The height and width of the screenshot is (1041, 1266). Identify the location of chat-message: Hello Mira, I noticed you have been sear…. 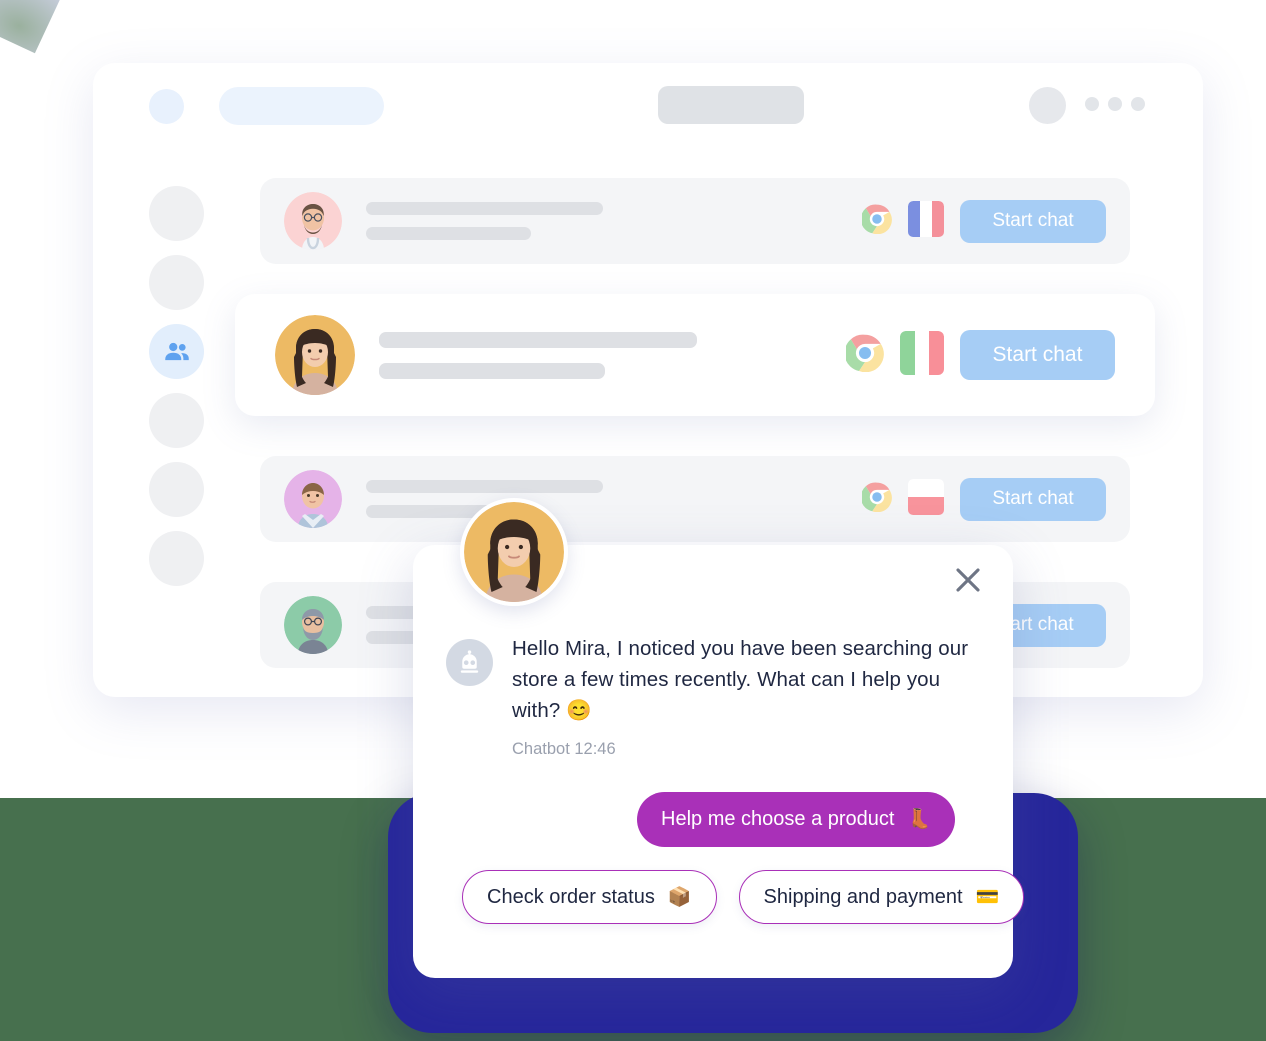
(712, 696).